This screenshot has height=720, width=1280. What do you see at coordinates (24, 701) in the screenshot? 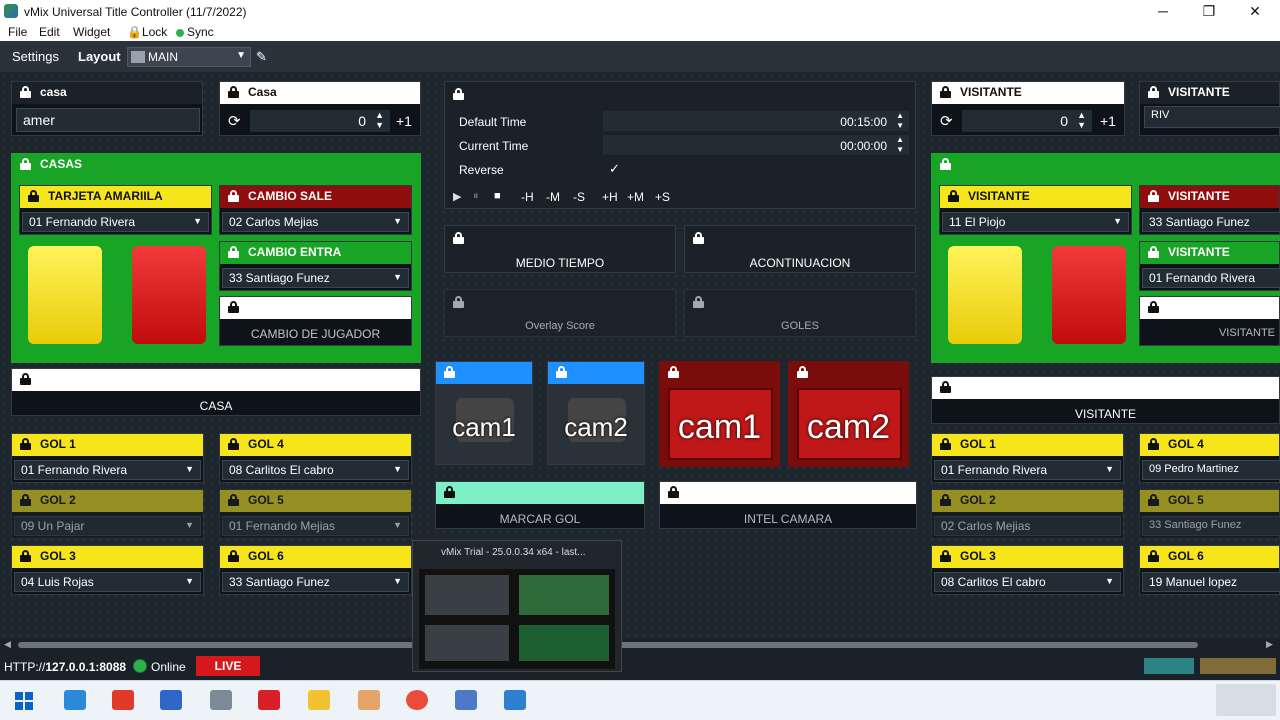
I see `windows-start-icon` at bounding box center [24, 701].